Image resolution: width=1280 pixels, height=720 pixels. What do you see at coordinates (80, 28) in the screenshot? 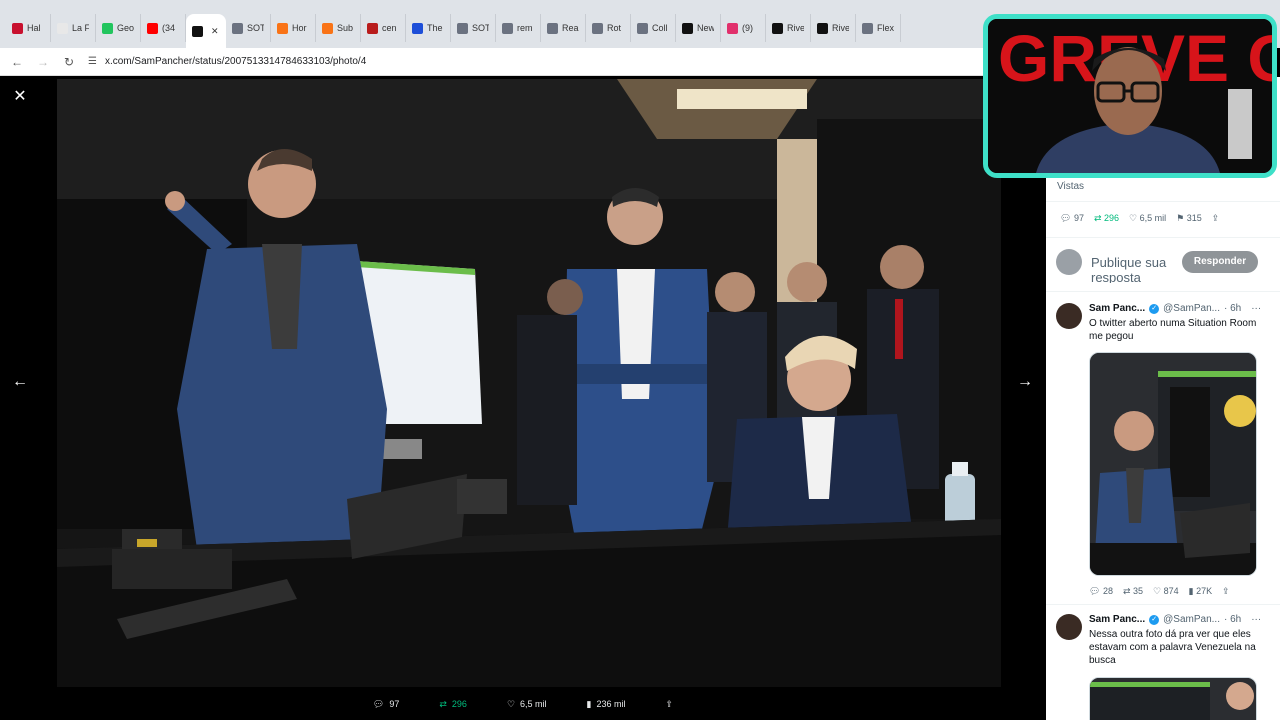
I see `tab-title: La F` at bounding box center [80, 28].